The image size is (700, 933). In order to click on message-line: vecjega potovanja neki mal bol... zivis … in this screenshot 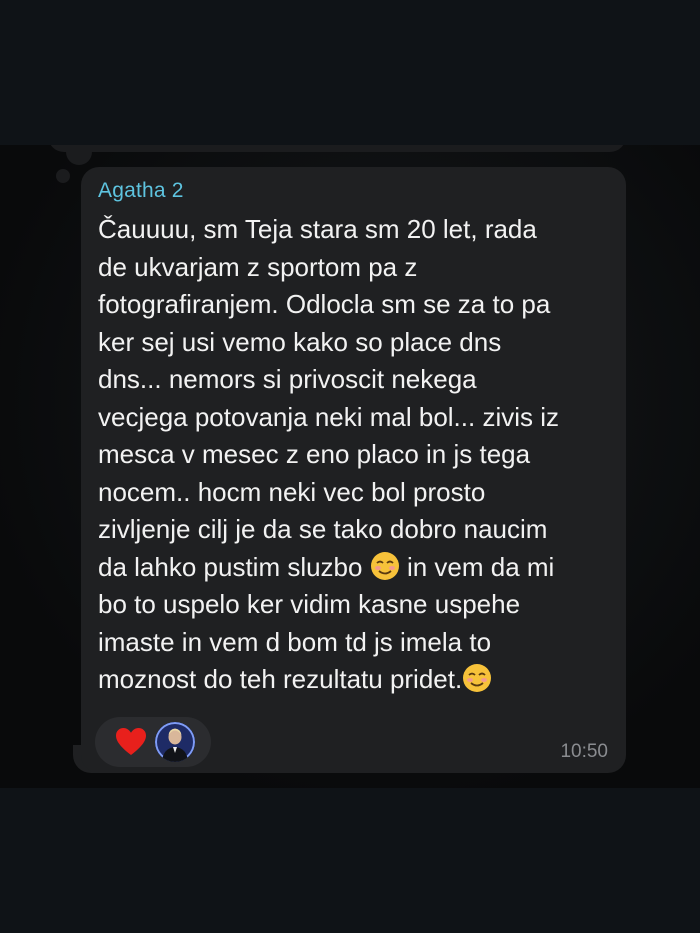, I will do `click(329, 416)`.